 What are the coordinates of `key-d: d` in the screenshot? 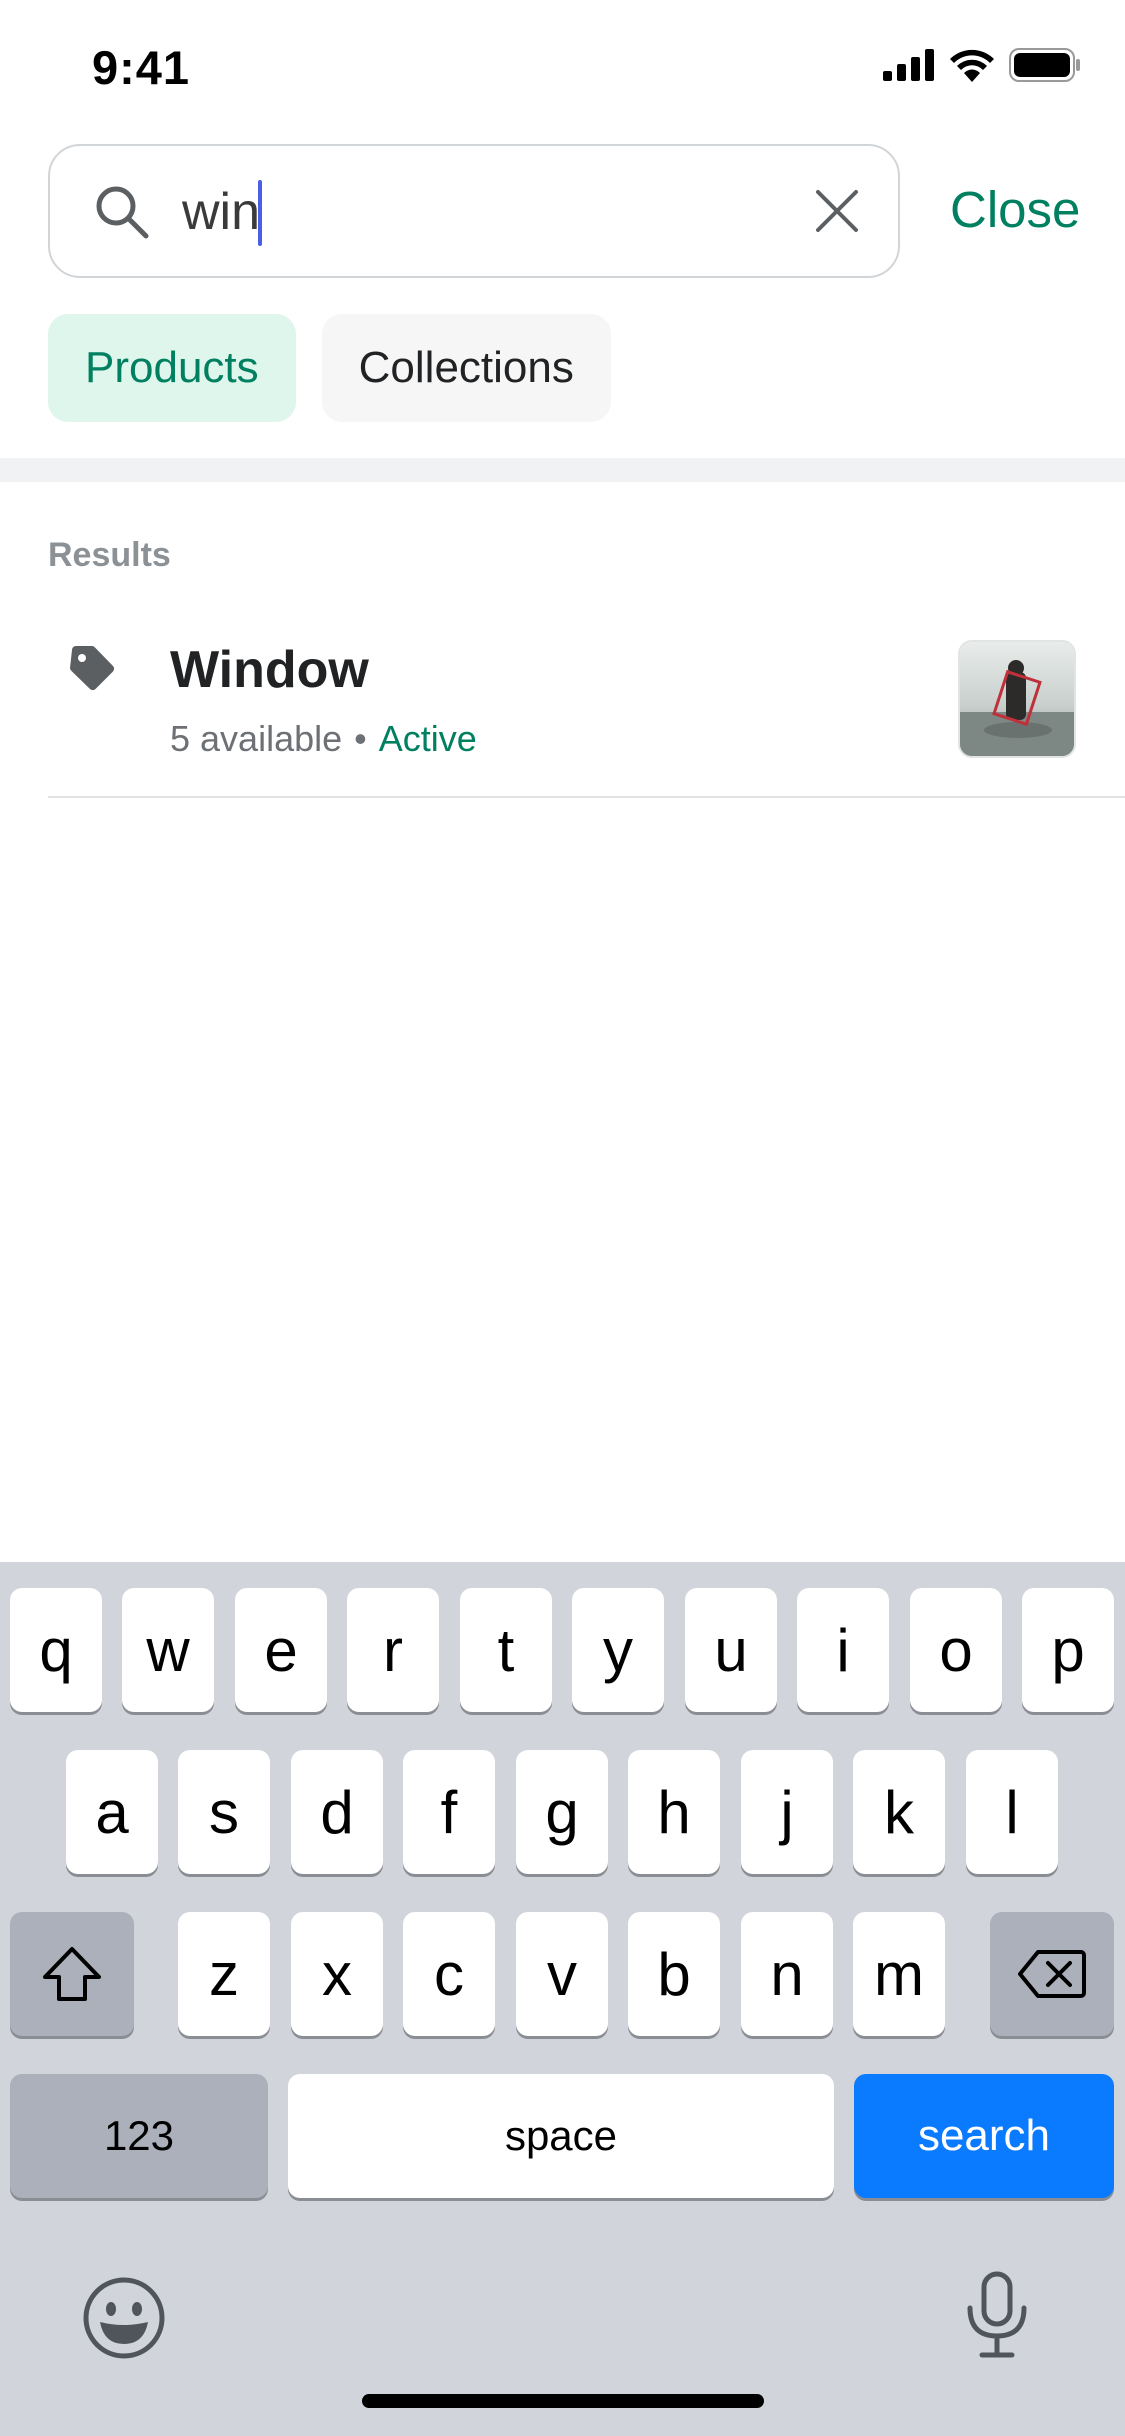 It's located at (337, 1812).